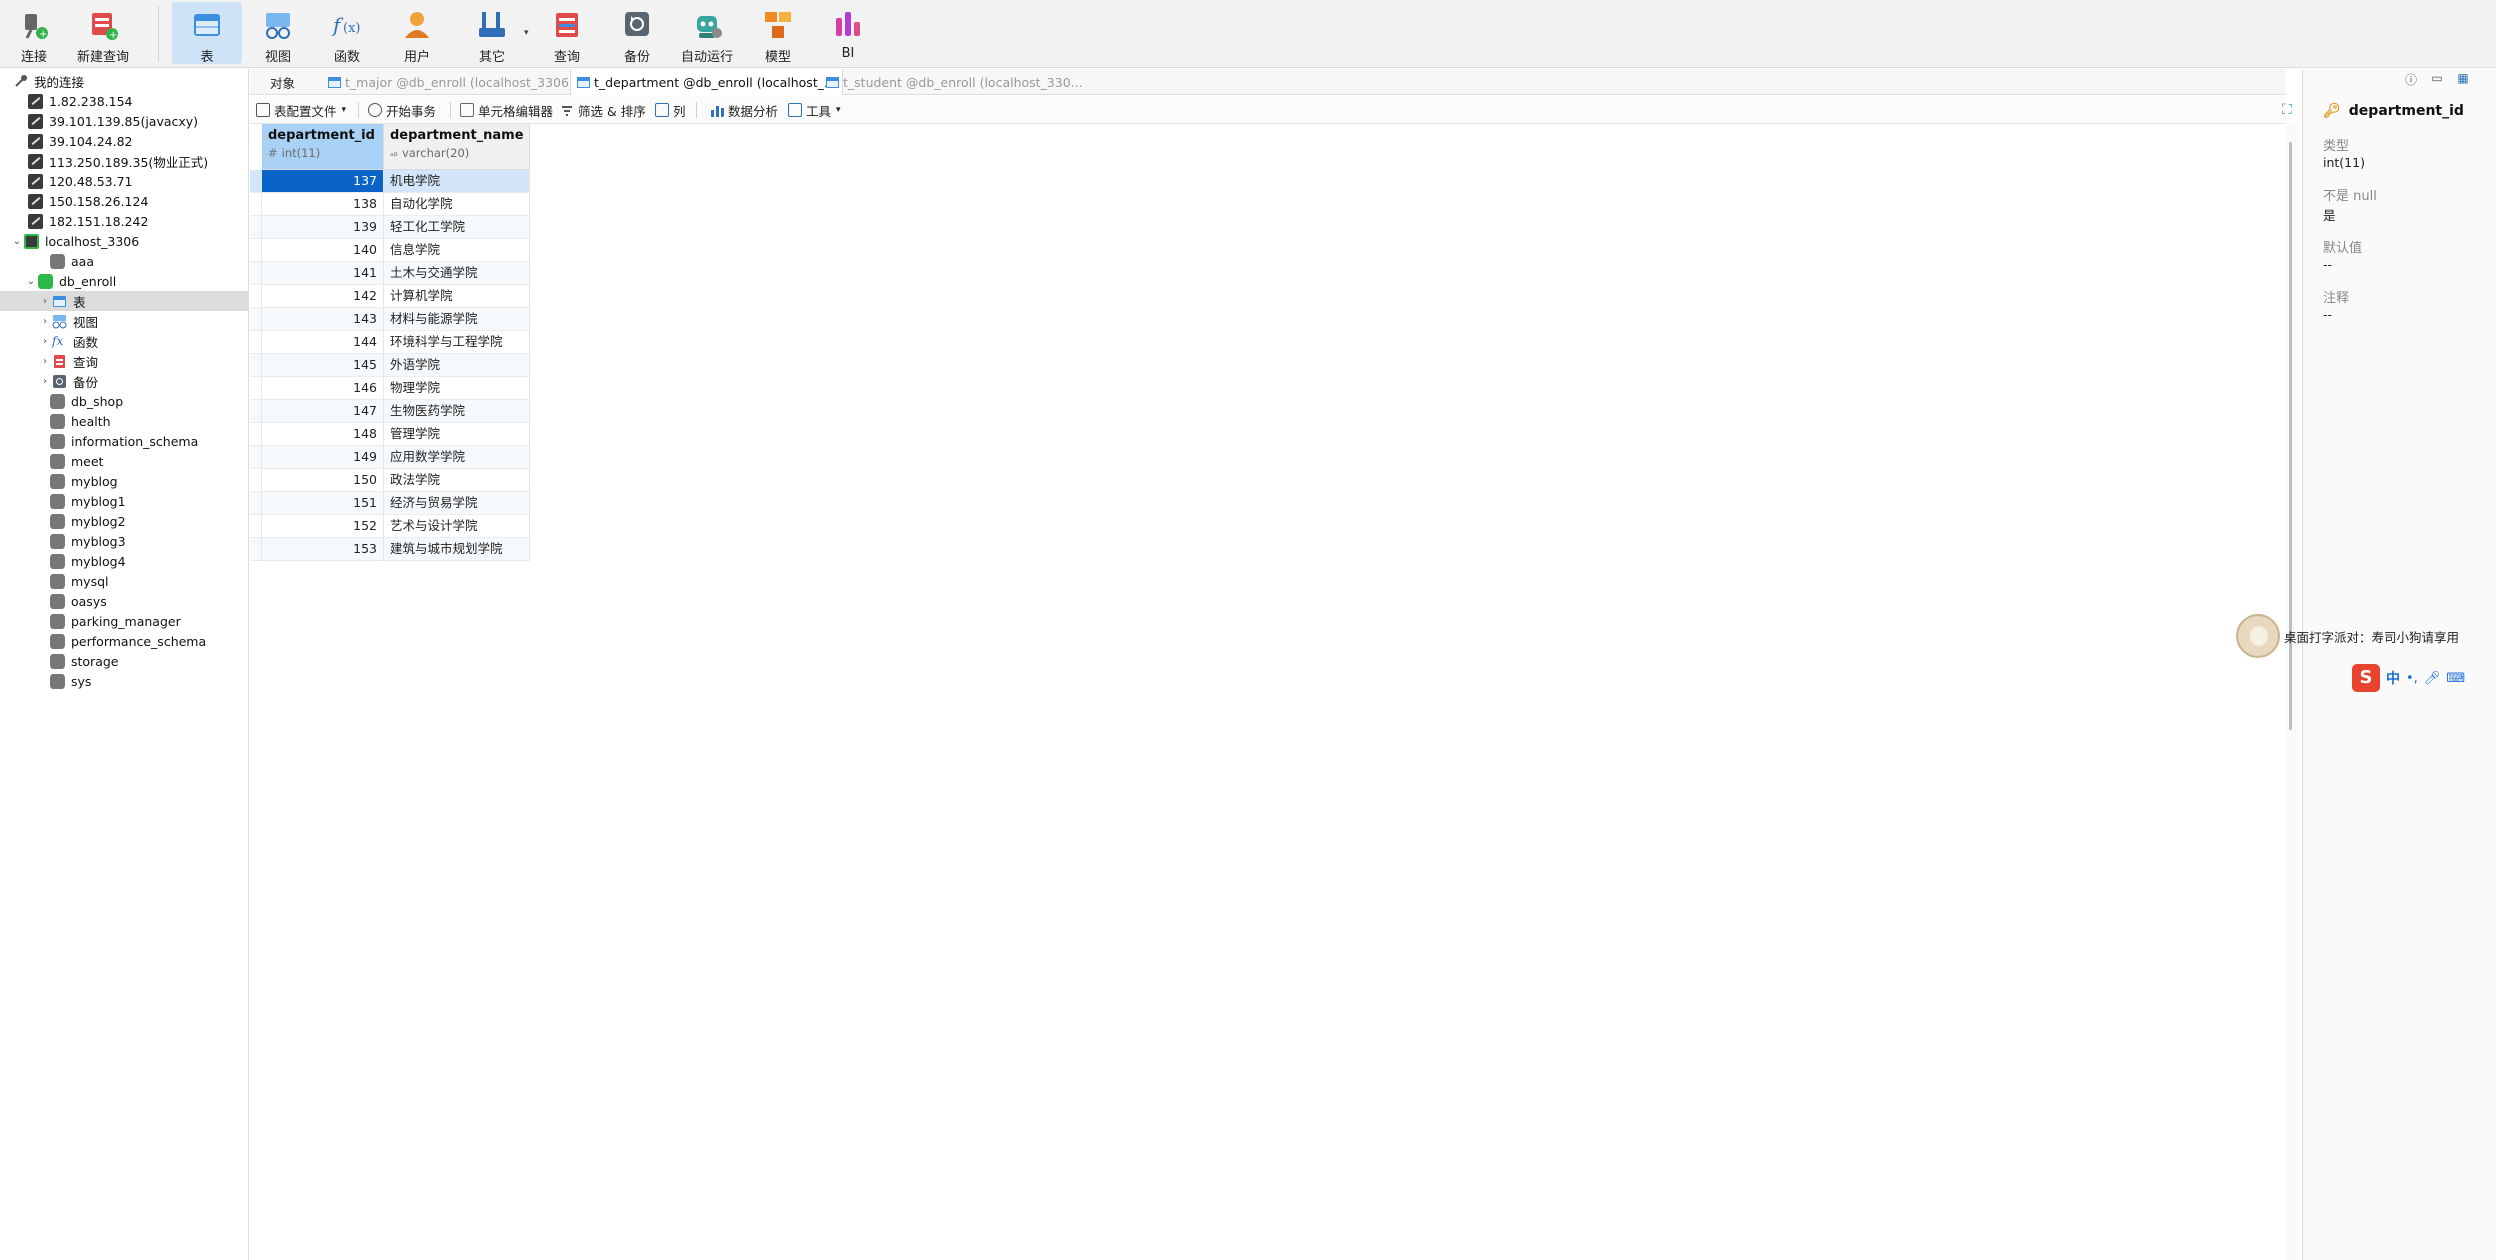 The width and height of the screenshot is (2496, 1260). What do you see at coordinates (457, 227) in the screenshot?
I see `cell-department-name: 轻工化工学院` at bounding box center [457, 227].